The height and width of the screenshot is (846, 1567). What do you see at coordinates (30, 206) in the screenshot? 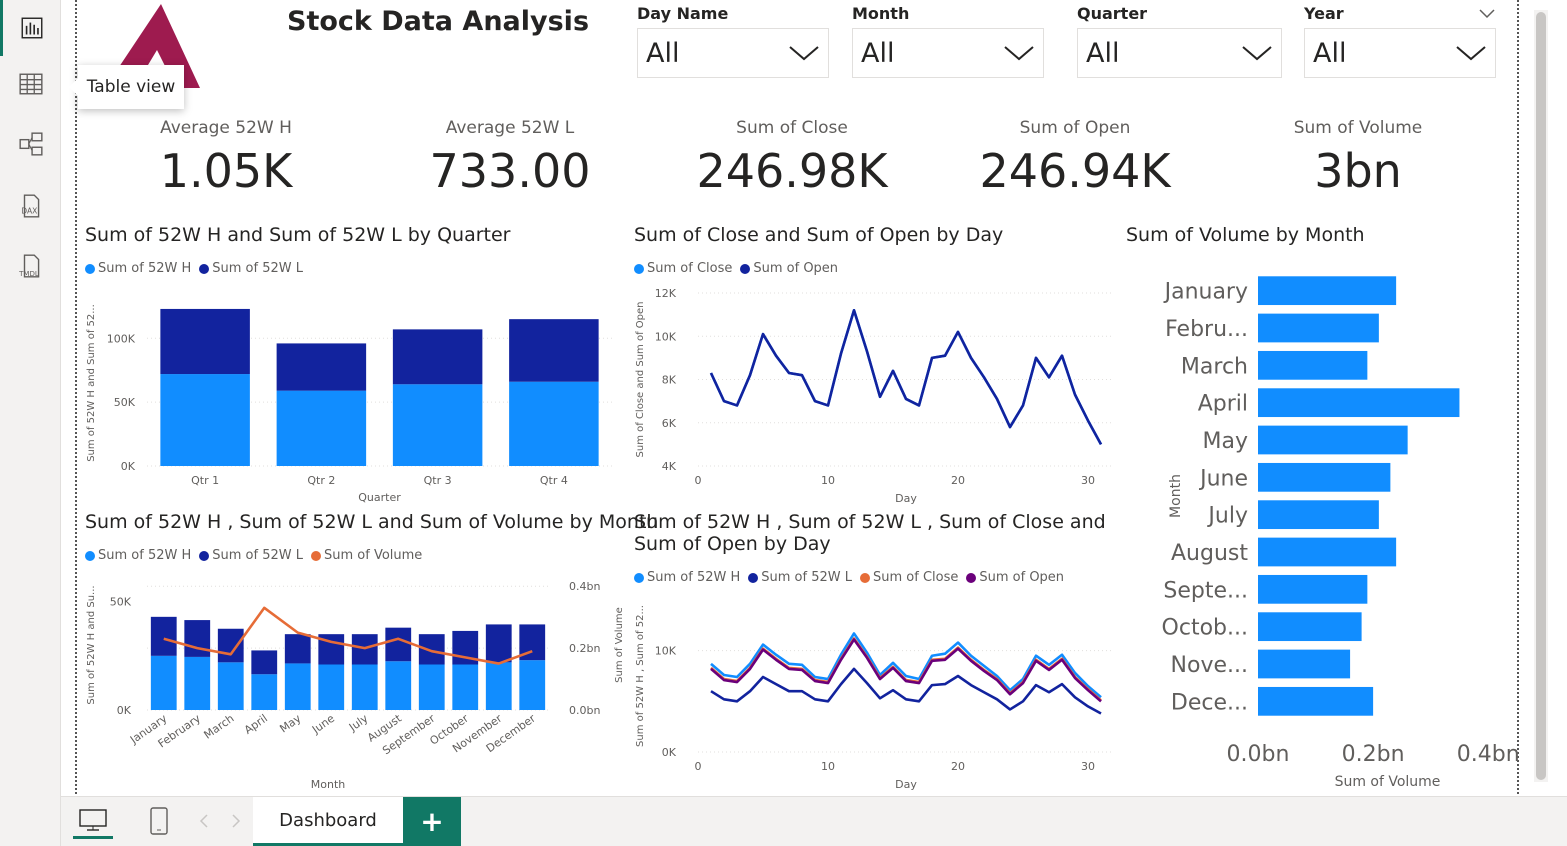
I see `dax-query-view-icon: DAX` at bounding box center [30, 206].